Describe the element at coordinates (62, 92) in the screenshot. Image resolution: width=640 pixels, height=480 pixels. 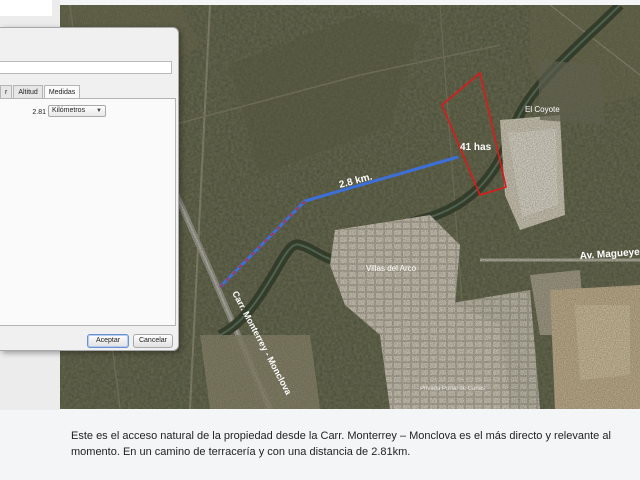
I see `tab-medidas: Medidas` at that location.